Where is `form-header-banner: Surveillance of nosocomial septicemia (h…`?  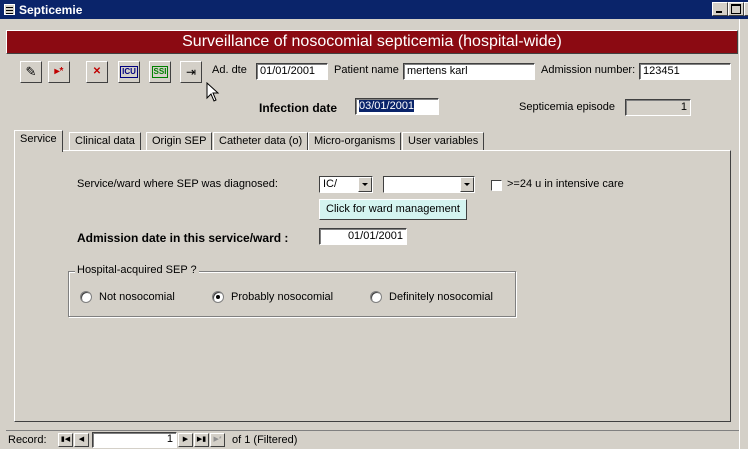 form-header-banner: Surveillance of nosocomial septicemia (h… is located at coordinates (372, 42).